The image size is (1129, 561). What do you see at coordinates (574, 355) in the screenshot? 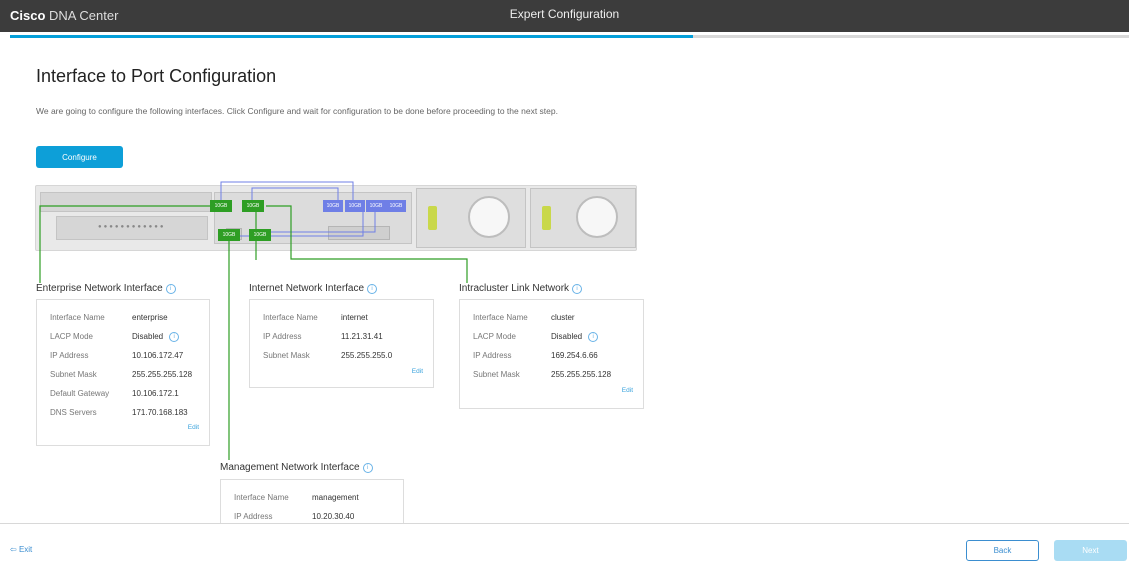
I see `field-value: 169.254.6.66` at bounding box center [574, 355].